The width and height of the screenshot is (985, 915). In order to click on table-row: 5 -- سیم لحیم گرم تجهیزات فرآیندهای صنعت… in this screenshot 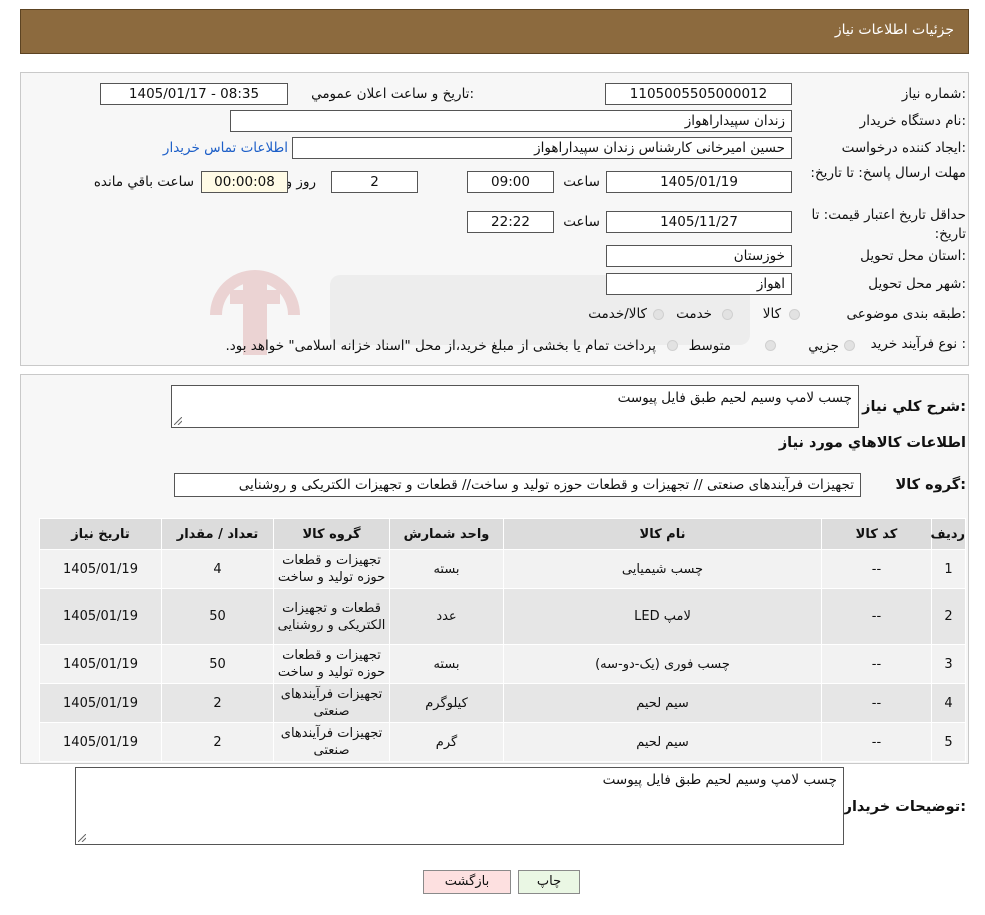, I will do `click(502, 742)`.